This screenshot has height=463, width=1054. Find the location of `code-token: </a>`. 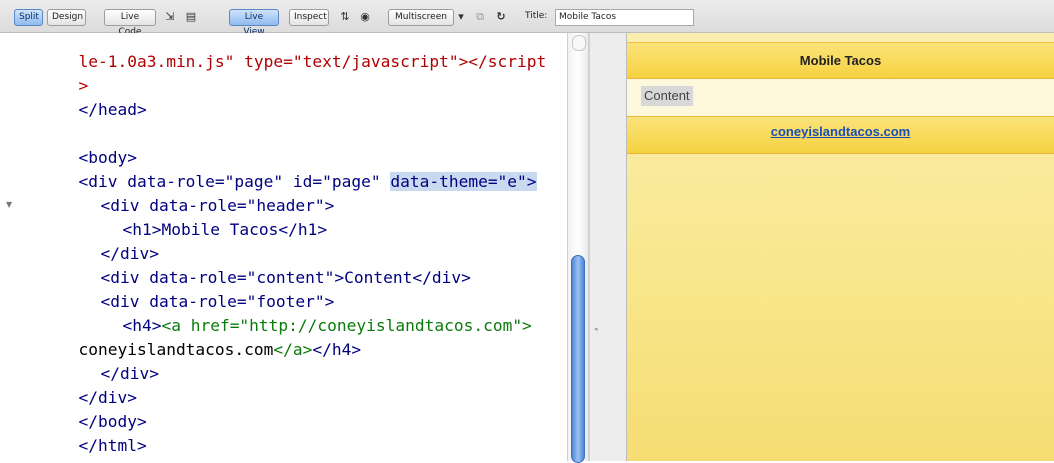

code-token: </a> is located at coordinates (293, 349).